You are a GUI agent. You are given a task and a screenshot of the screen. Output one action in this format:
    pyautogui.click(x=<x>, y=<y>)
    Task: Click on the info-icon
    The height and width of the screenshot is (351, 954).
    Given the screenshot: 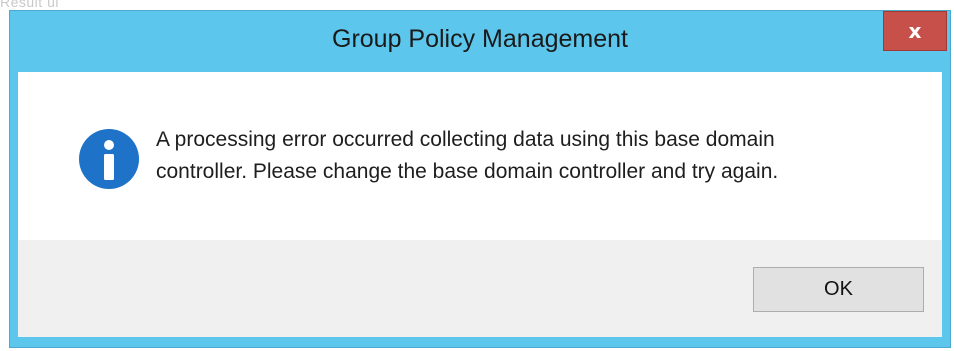 What is the action you would take?
    pyautogui.click(x=109, y=159)
    